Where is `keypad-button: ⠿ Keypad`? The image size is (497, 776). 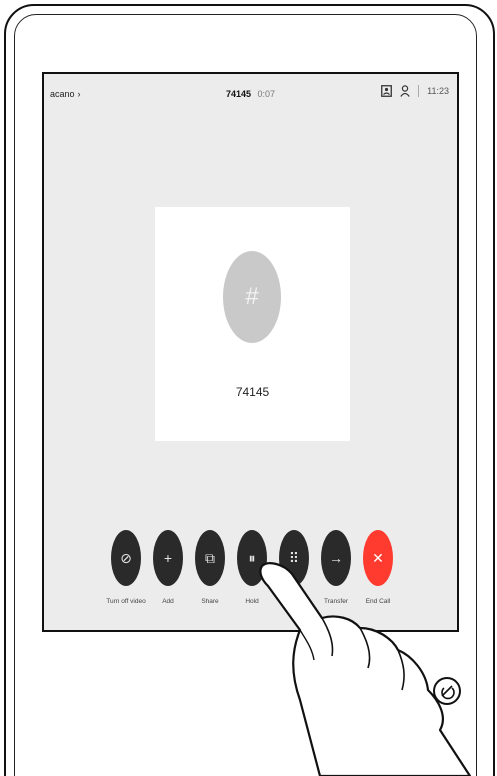 keypad-button: ⠿ Keypad is located at coordinates (294, 567).